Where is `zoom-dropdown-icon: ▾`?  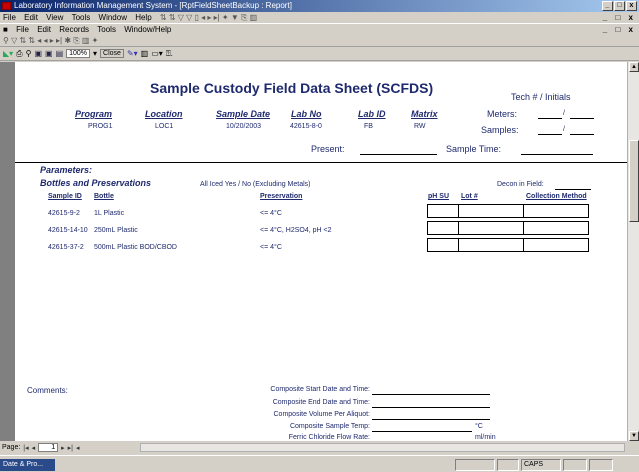 zoom-dropdown-icon: ▾ is located at coordinates (95, 53).